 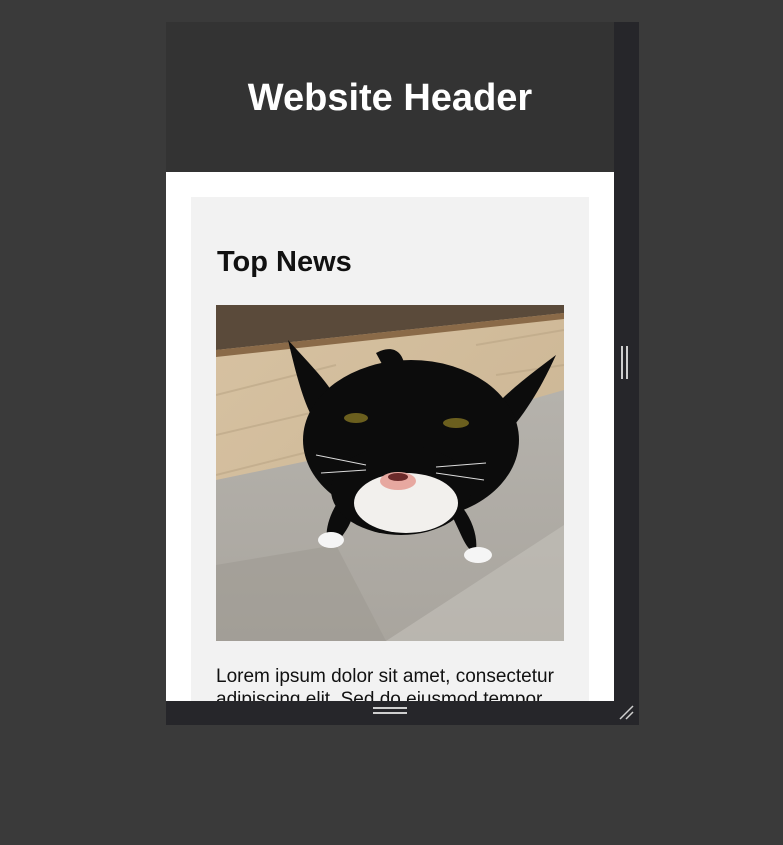 What do you see at coordinates (390, 711) in the screenshot?
I see `horizontal-resize-handle-icon` at bounding box center [390, 711].